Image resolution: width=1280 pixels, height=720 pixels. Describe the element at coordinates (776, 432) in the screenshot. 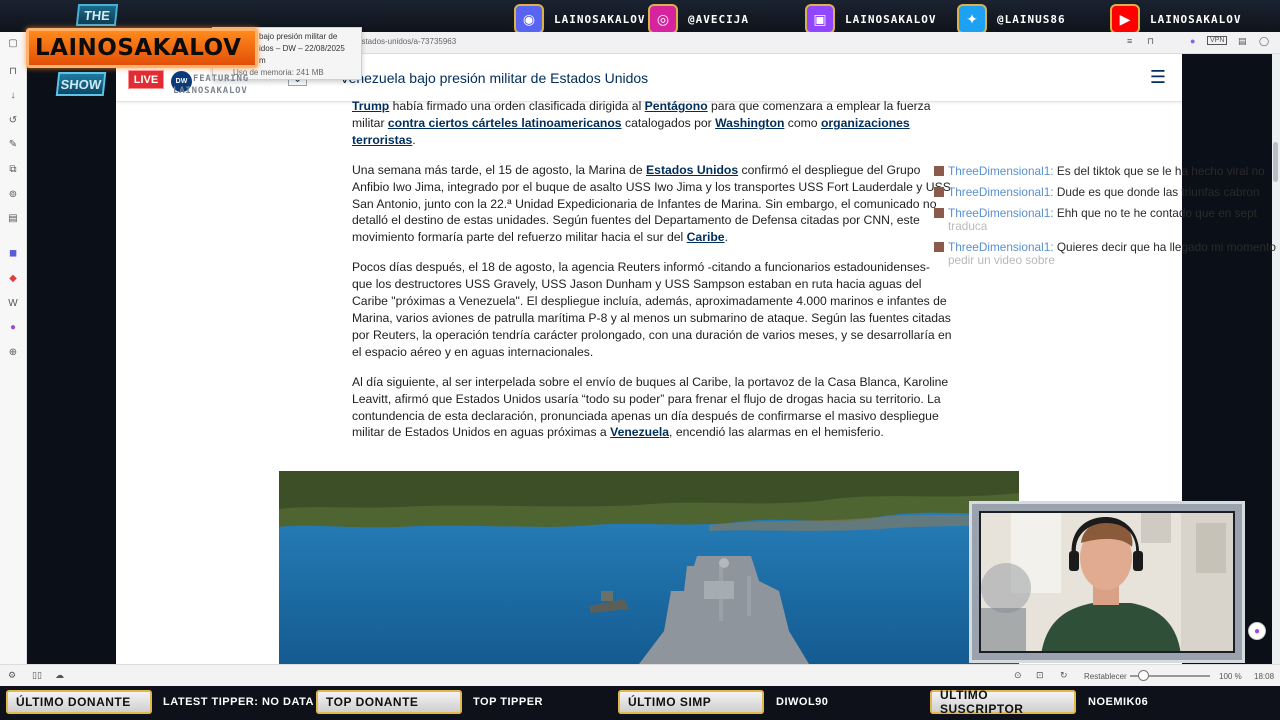

I see `article-text: , encendió las alarmas en el hemisferio.` at that location.